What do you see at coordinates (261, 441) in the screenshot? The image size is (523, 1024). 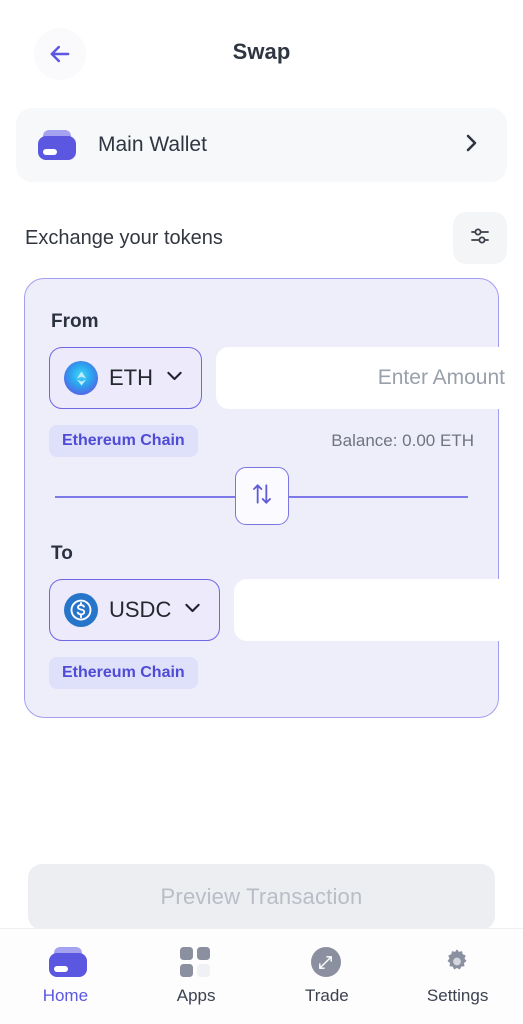 I see `from-meta-row: Ethereum Chain Balance: 0.00 ETH` at bounding box center [261, 441].